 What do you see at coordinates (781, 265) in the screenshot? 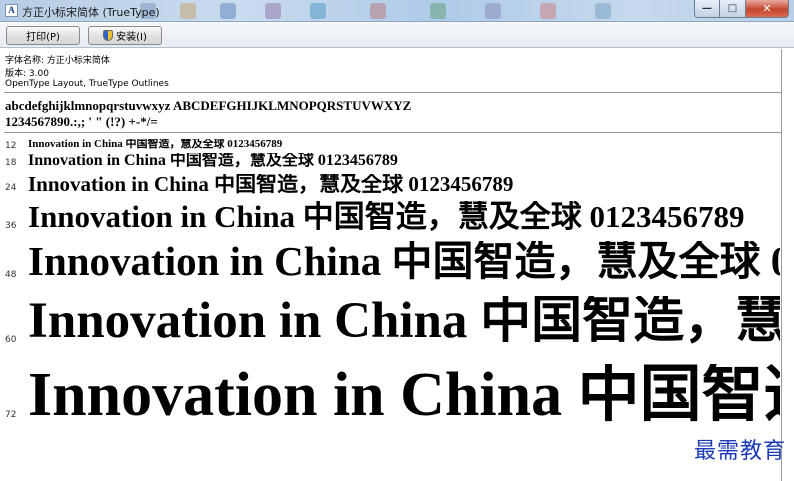
I see `right-edge-divider` at bounding box center [781, 265].